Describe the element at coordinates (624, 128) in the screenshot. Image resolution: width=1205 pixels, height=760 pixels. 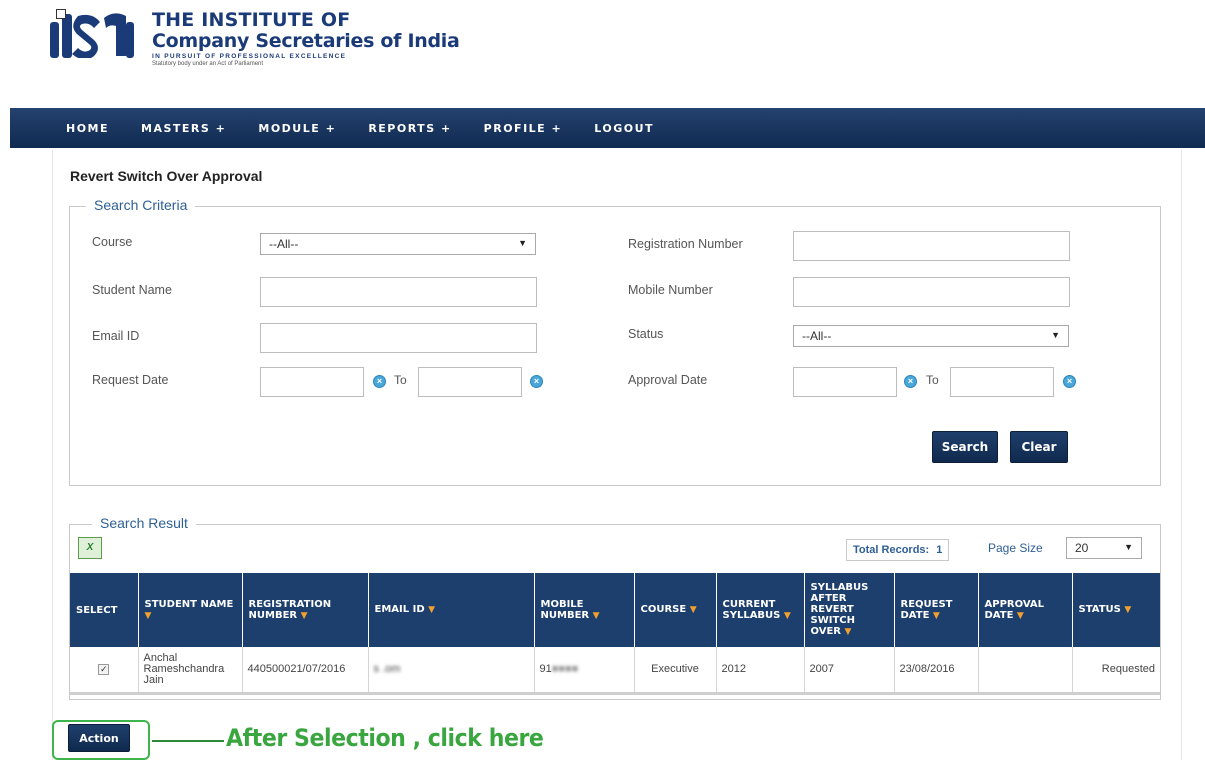
I see `nav-logout: LOGOUT` at that location.